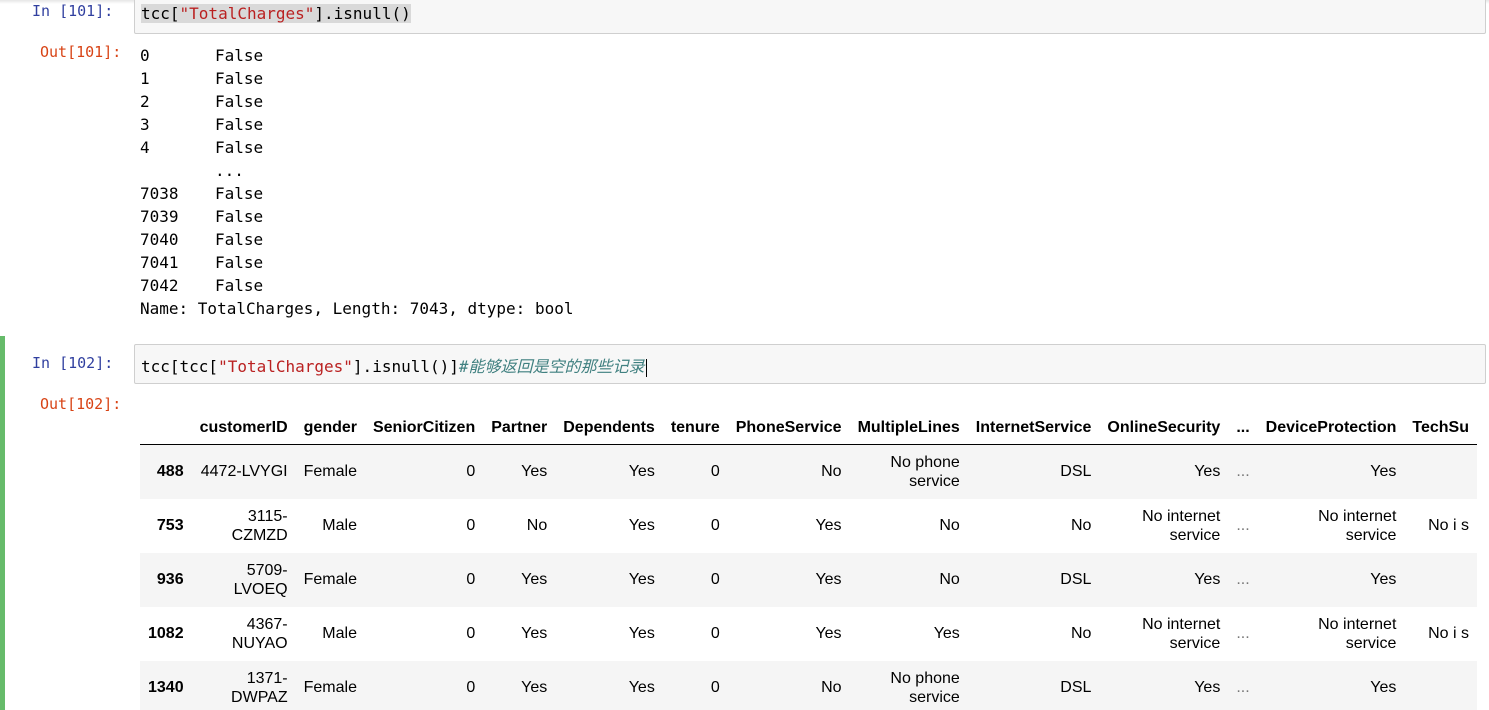 Image resolution: width=1489 pixels, height=710 pixels. I want to click on column-header: tenure, so click(695, 427).